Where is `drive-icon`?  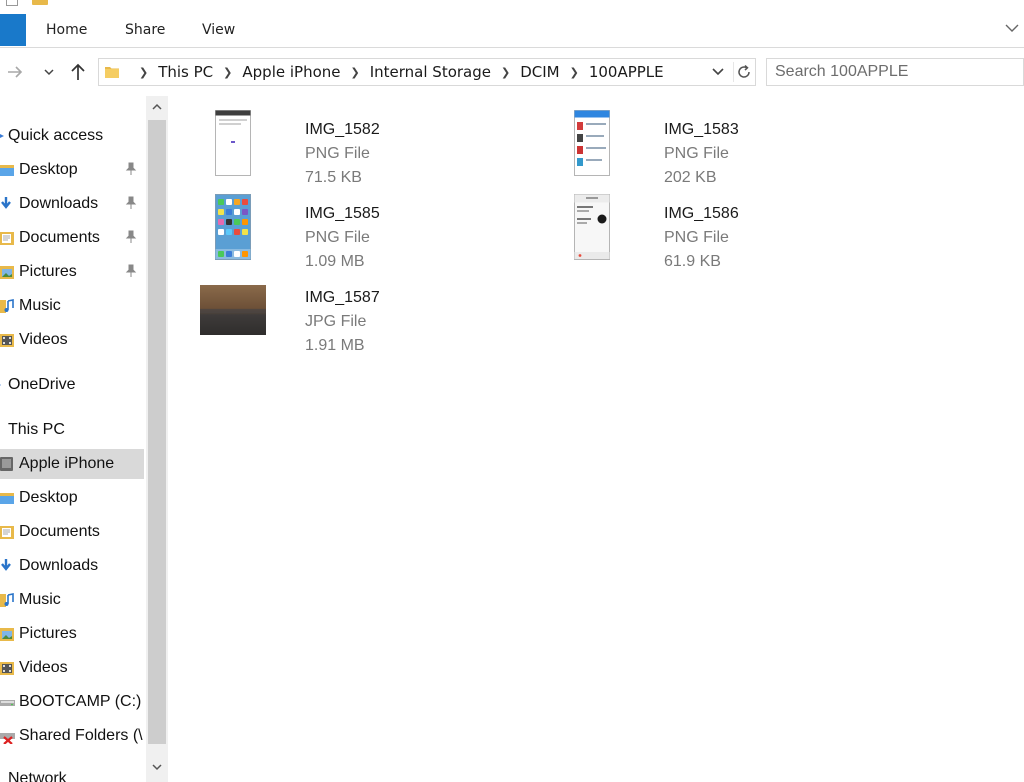 drive-icon is located at coordinates (7, 703).